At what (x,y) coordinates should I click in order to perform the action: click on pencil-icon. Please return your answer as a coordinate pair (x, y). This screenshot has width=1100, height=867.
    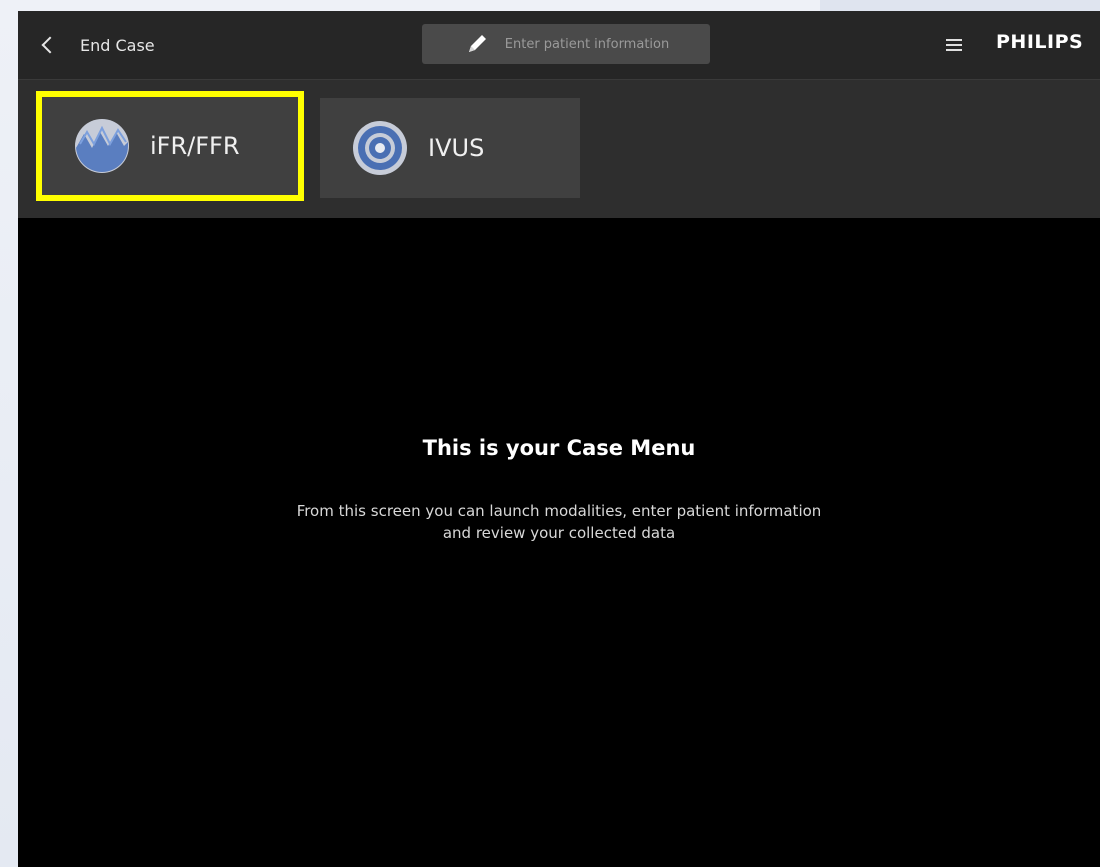
    Looking at the image, I should click on (477, 43).